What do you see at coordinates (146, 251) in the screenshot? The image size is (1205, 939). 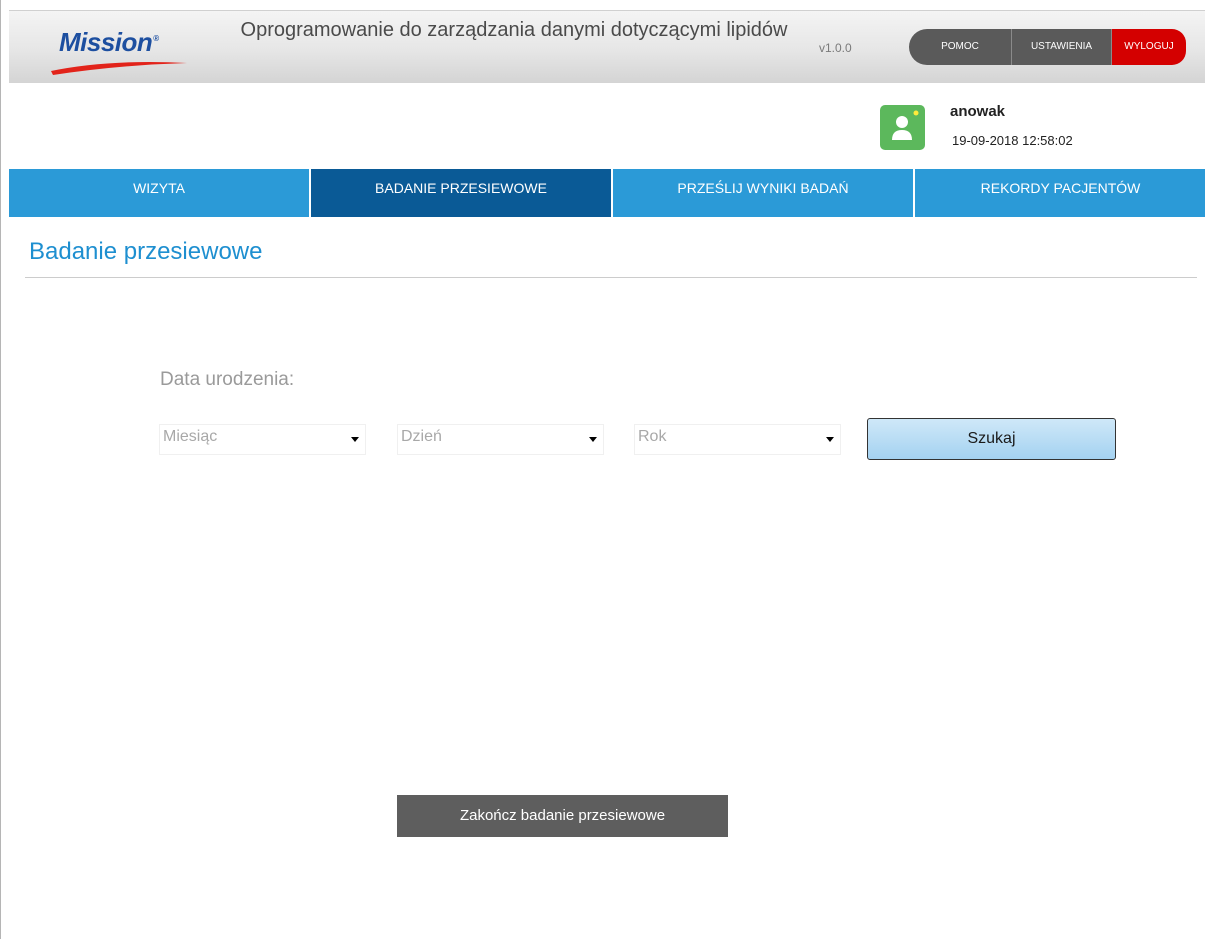 I see `page-title: Badanie przesiewowe` at bounding box center [146, 251].